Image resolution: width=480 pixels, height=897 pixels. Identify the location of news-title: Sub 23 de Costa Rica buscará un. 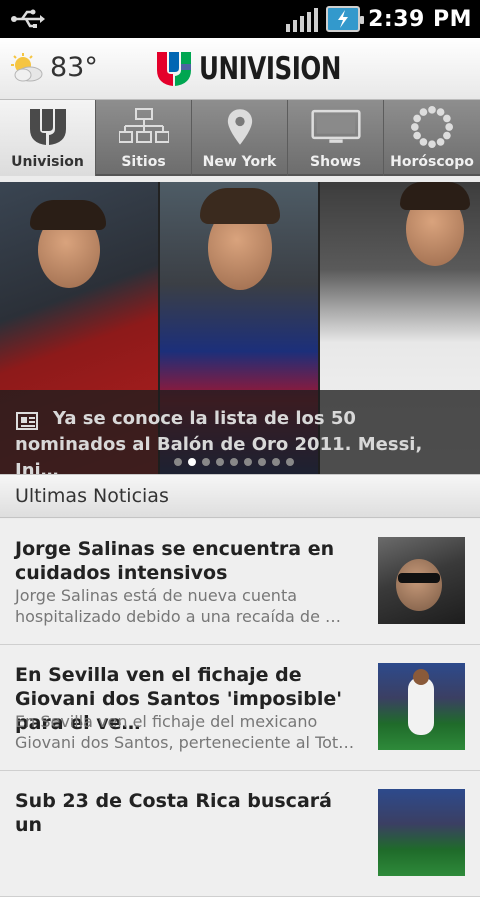
(173, 813).